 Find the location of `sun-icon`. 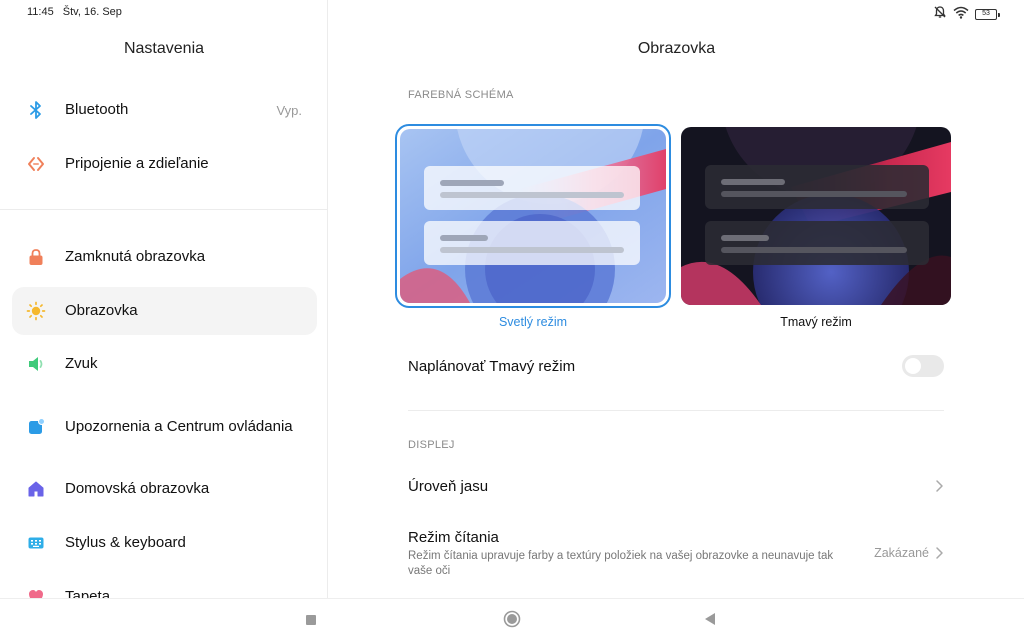

sun-icon is located at coordinates (36, 311).